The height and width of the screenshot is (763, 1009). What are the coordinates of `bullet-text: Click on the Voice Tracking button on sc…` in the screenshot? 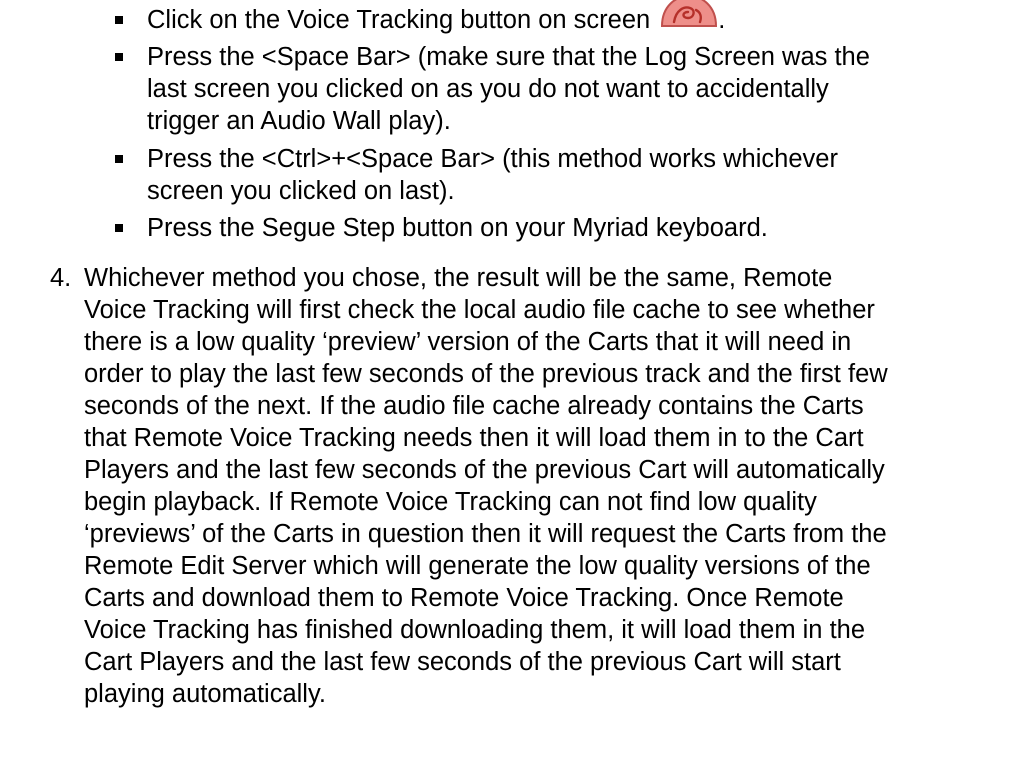 It's located at (572, 19).